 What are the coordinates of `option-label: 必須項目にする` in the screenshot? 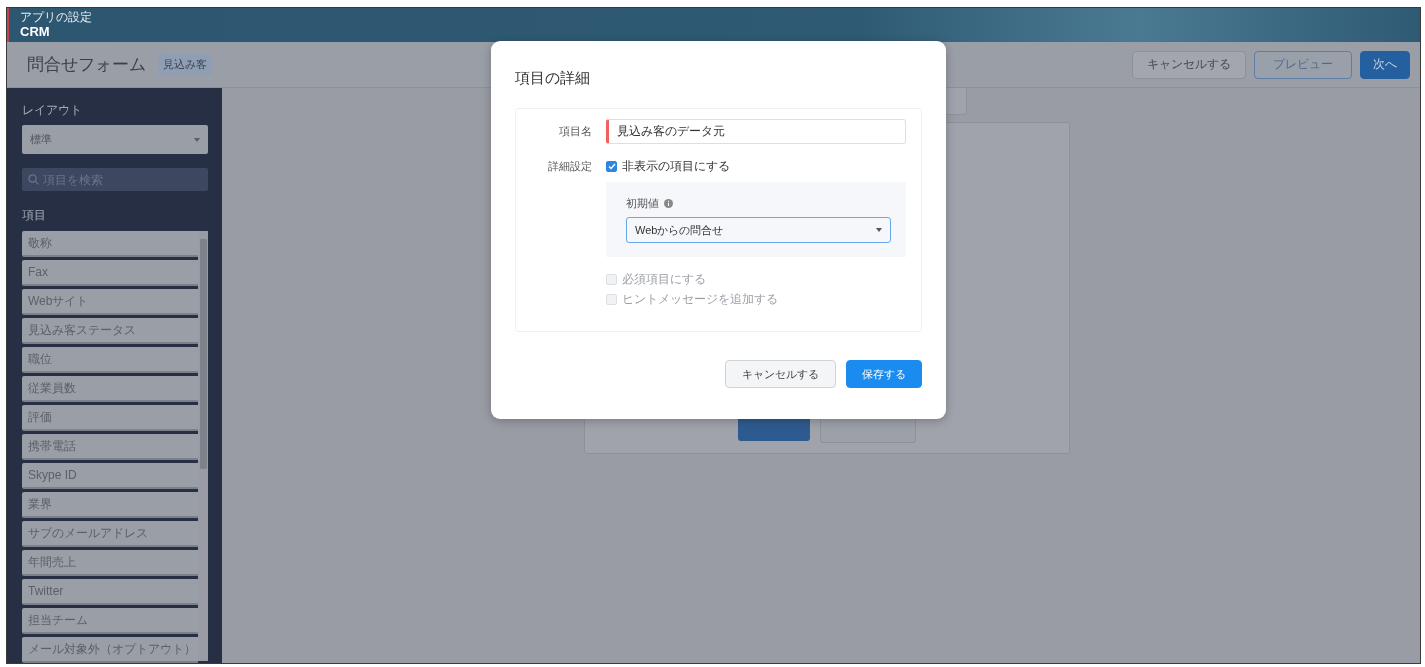 It's located at (664, 279).